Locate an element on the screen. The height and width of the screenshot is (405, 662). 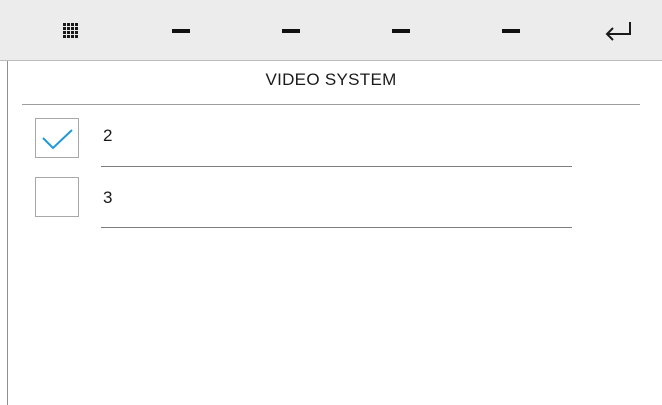
grid-menu-button is located at coordinates (70, 30).